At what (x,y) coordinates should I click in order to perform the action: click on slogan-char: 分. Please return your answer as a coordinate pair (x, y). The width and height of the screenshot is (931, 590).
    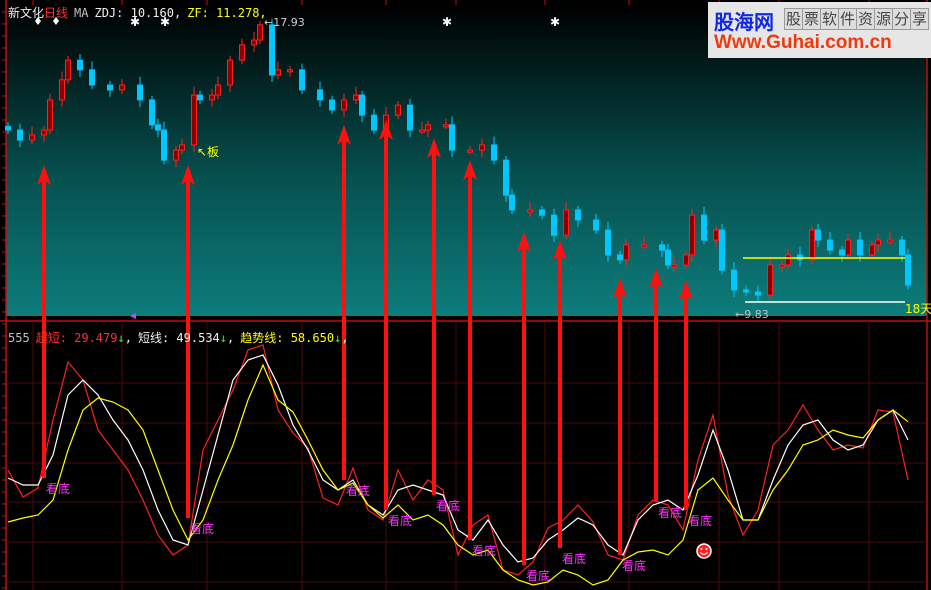
    Looking at the image, I should click on (901, 19).